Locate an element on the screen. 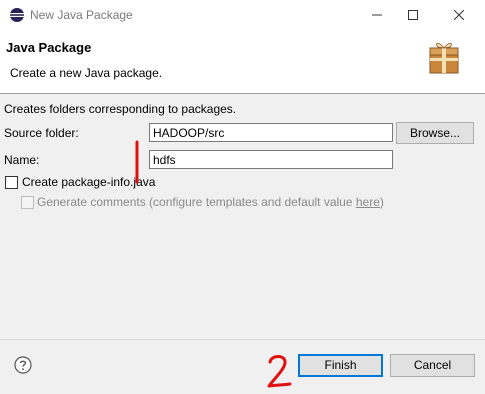 The height and width of the screenshot is (394, 485). eclipse-icon is located at coordinates (17, 15).